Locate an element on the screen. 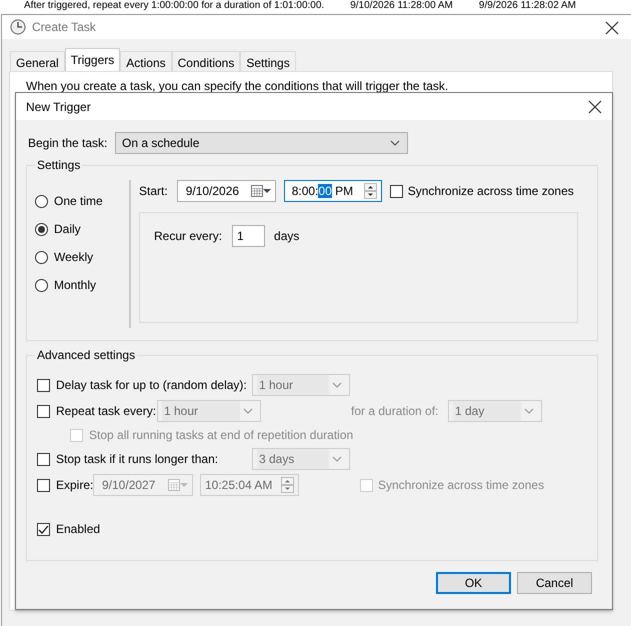  checkbox-label: Expire: is located at coordinates (74, 485).